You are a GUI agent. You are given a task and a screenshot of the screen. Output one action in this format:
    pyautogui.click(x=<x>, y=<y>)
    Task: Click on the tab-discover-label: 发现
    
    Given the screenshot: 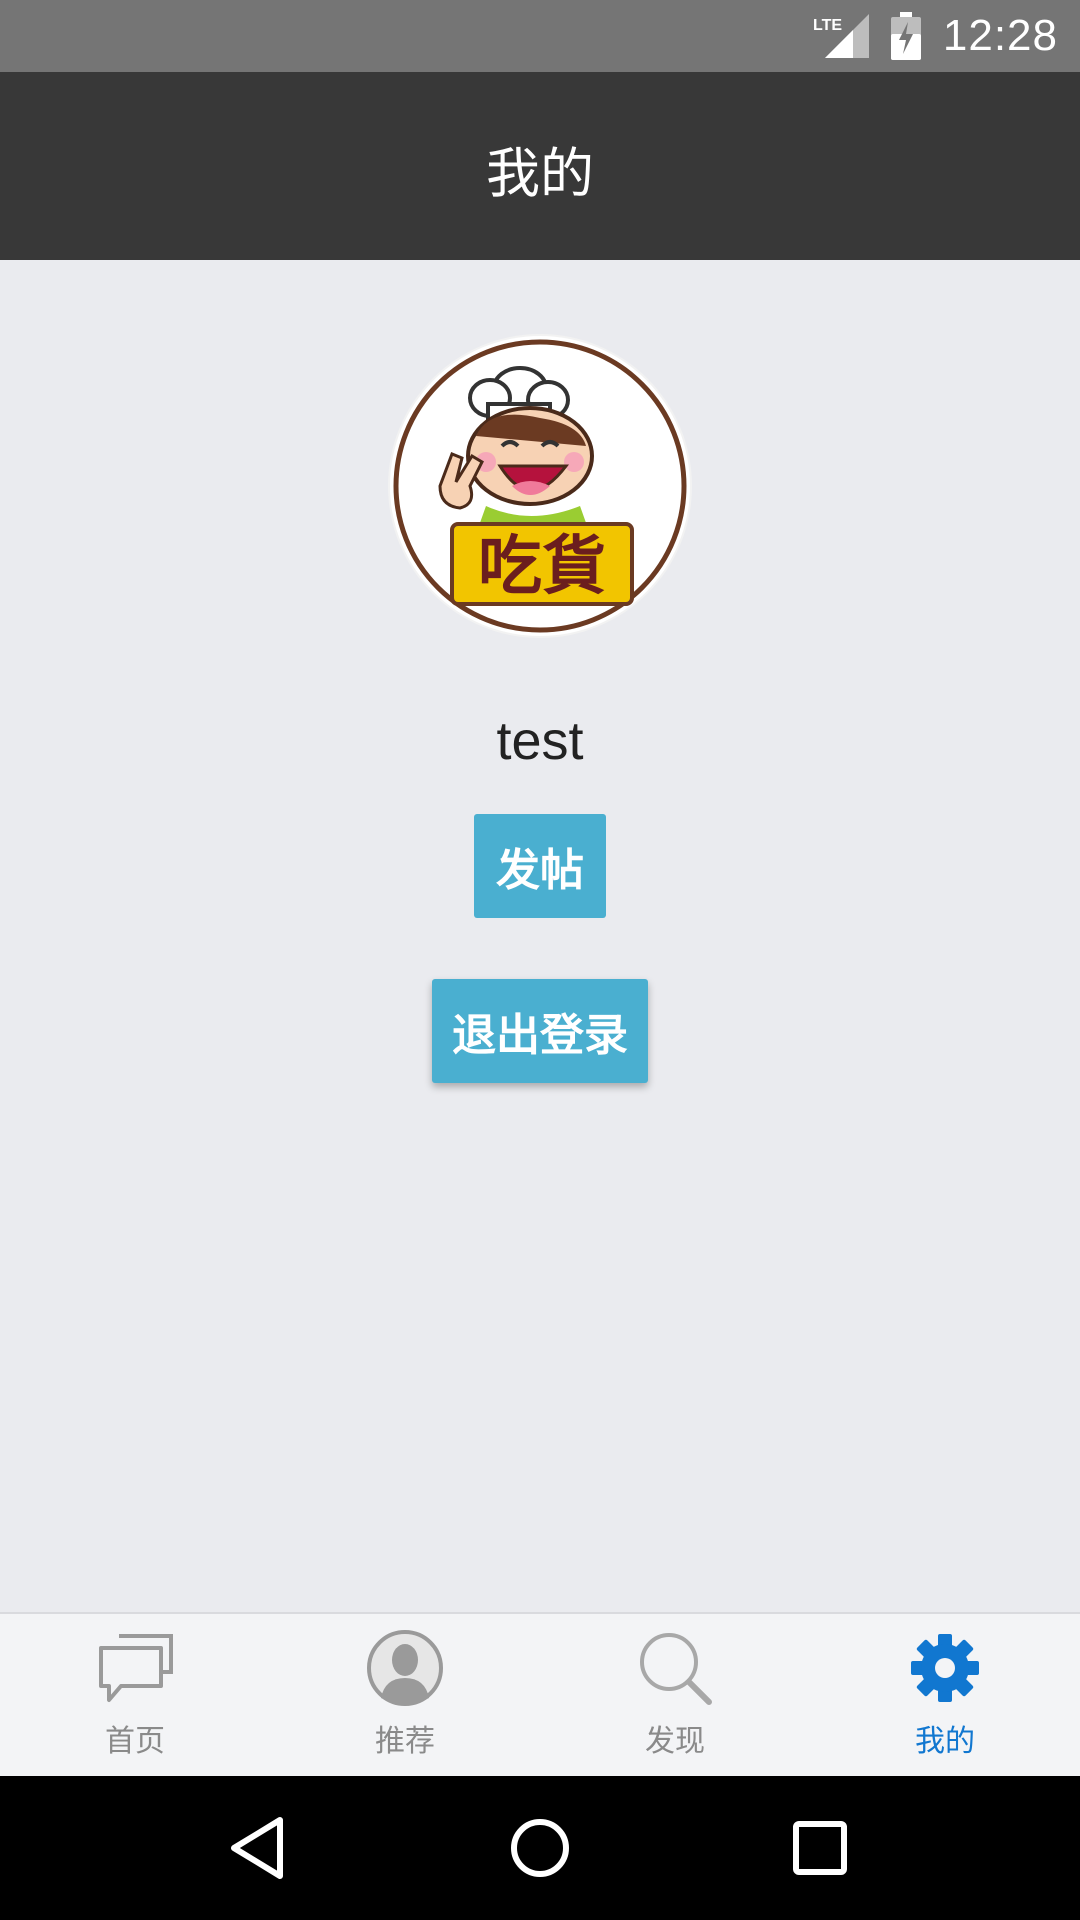 What is the action you would take?
    pyautogui.click(x=675, y=1741)
    